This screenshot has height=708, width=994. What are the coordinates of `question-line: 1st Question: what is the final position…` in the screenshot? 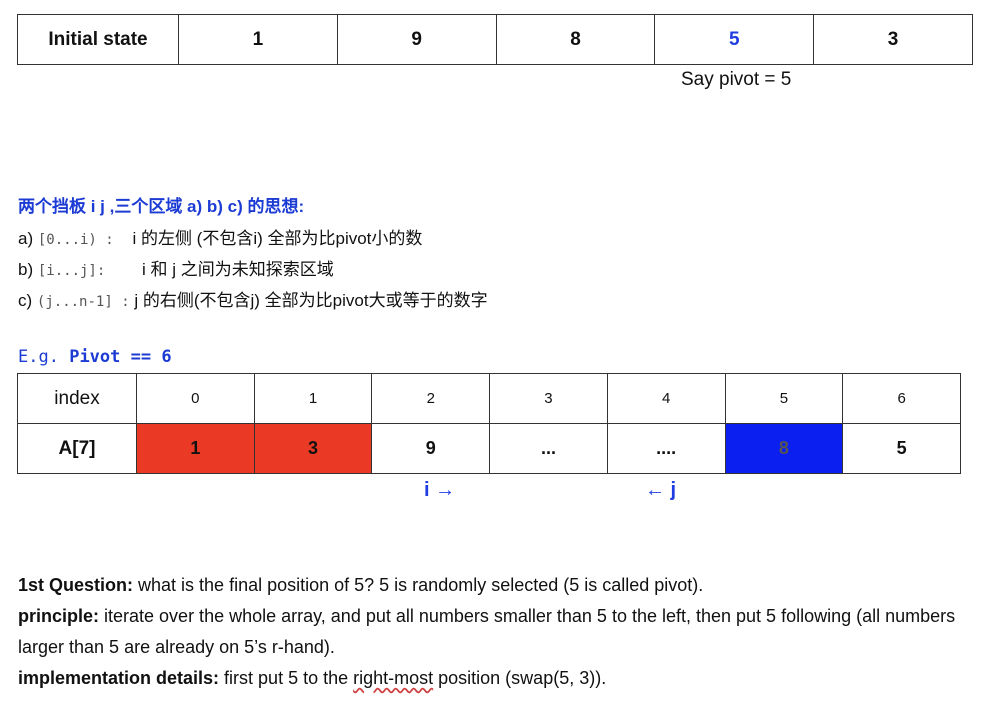 It's located at (498, 585).